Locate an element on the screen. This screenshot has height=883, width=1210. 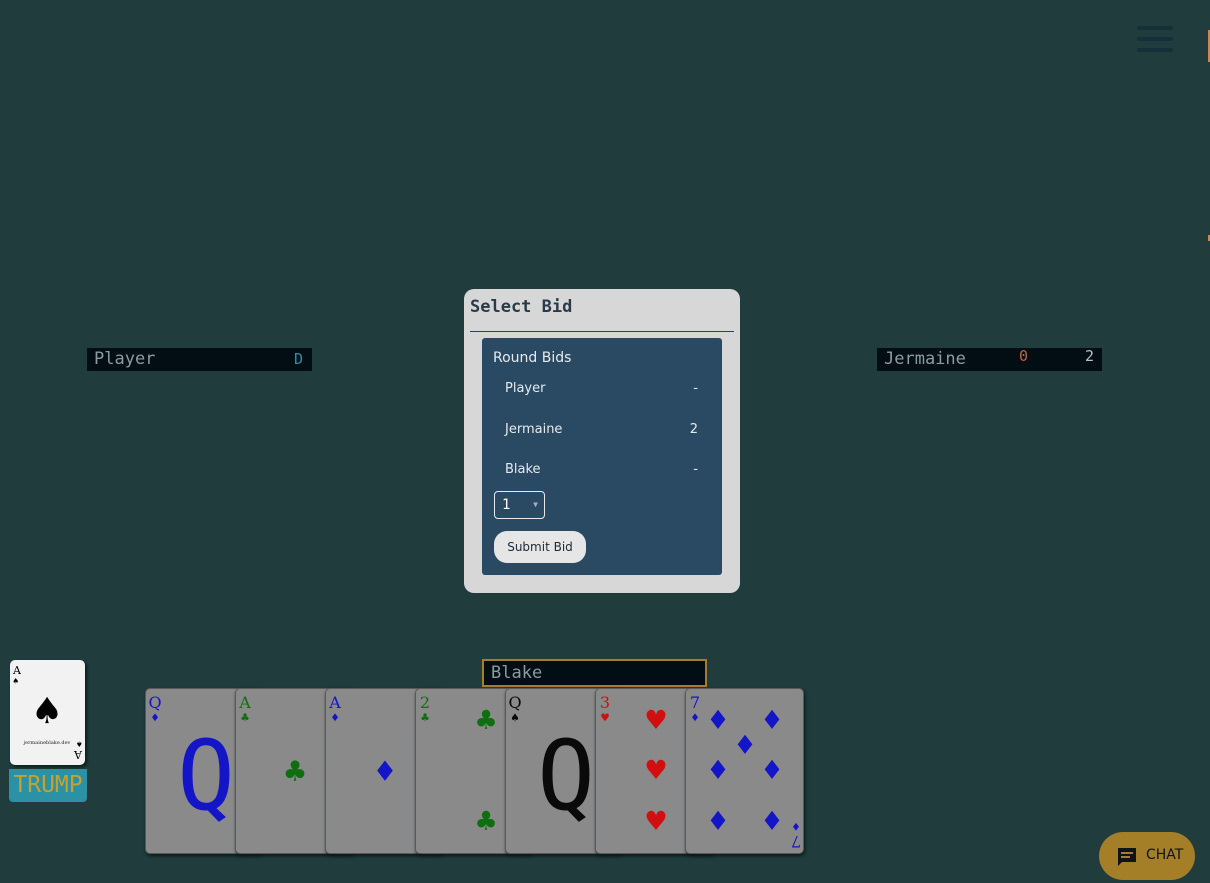
card-rank: 3 is located at coordinates (605, 702).